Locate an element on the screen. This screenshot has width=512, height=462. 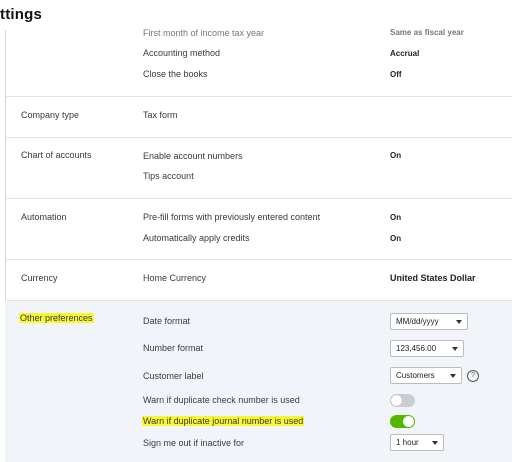
tips-account-label: Tips account is located at coordinates (168, 176).